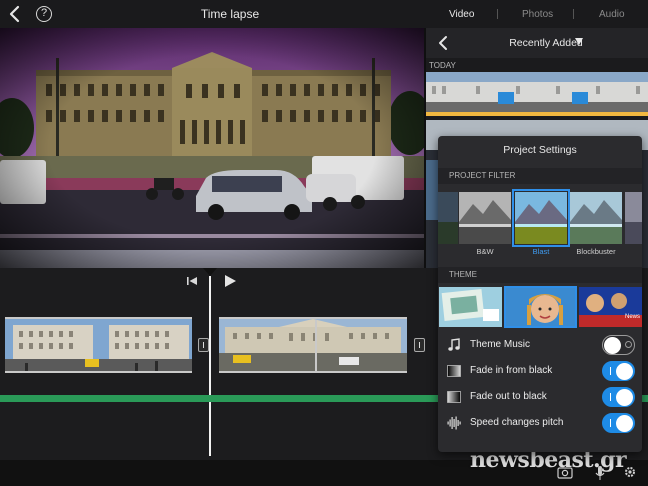 The image size is (648, 486). I want to click on album-title: Recently Added, so click(546, 43).